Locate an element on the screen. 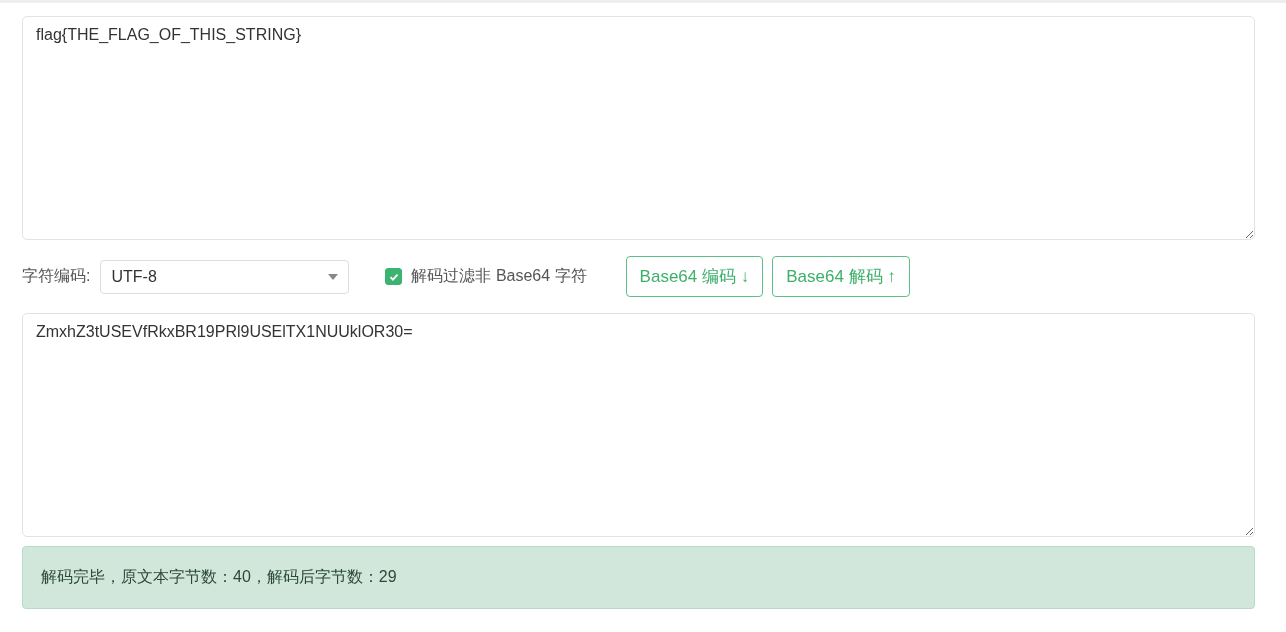  status-message: 解码完毕，原文本字节数：40，解码后字节数：29 is located at coordinates (638, 577).